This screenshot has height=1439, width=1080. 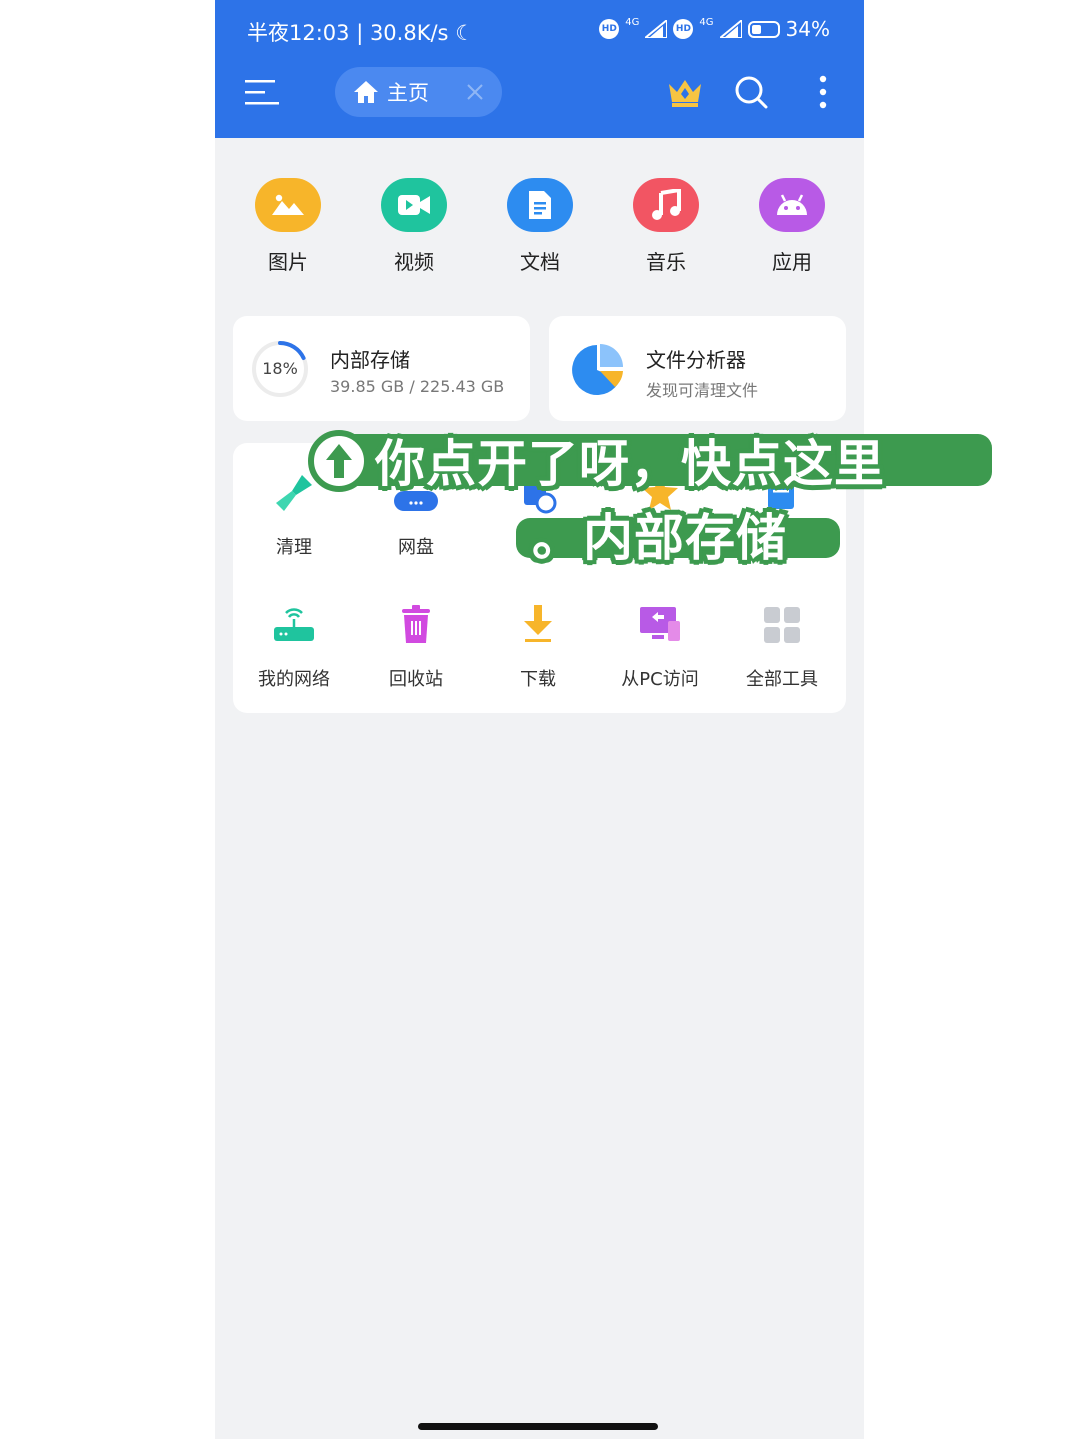 I want to click on category-label: 图片, so click(x=288, y=262).